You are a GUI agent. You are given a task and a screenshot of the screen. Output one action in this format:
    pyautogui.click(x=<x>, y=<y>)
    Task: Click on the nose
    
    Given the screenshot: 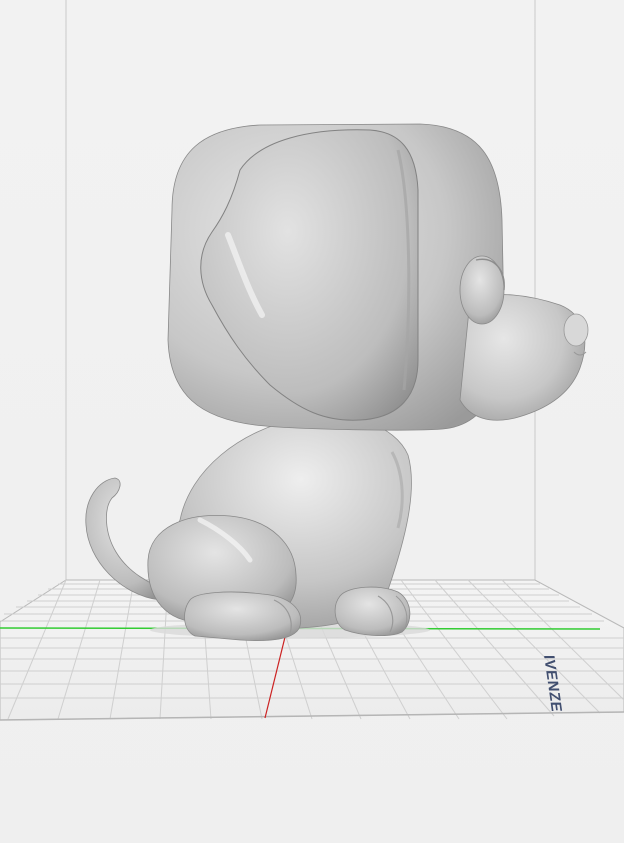 What is the action you would take?
    pyautogui.click(x=576, y=330)
    